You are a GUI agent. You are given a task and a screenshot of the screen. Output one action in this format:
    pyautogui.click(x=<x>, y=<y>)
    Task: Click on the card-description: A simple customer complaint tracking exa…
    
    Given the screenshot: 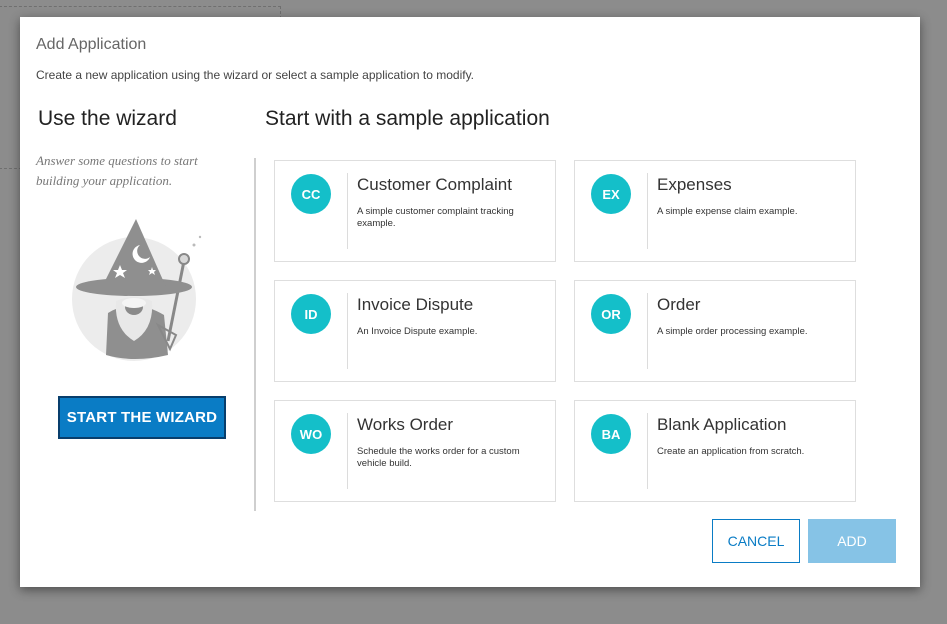 What is the action you would take?
    pyautogui.click(x=435, y=217)
    